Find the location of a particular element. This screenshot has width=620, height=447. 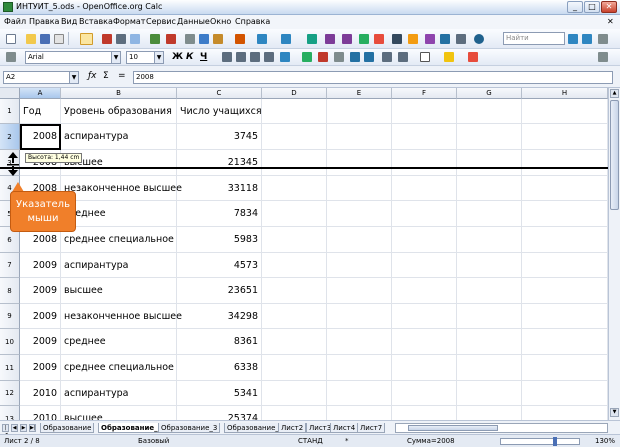

zoom-slider is located at coordinates (540, 441).